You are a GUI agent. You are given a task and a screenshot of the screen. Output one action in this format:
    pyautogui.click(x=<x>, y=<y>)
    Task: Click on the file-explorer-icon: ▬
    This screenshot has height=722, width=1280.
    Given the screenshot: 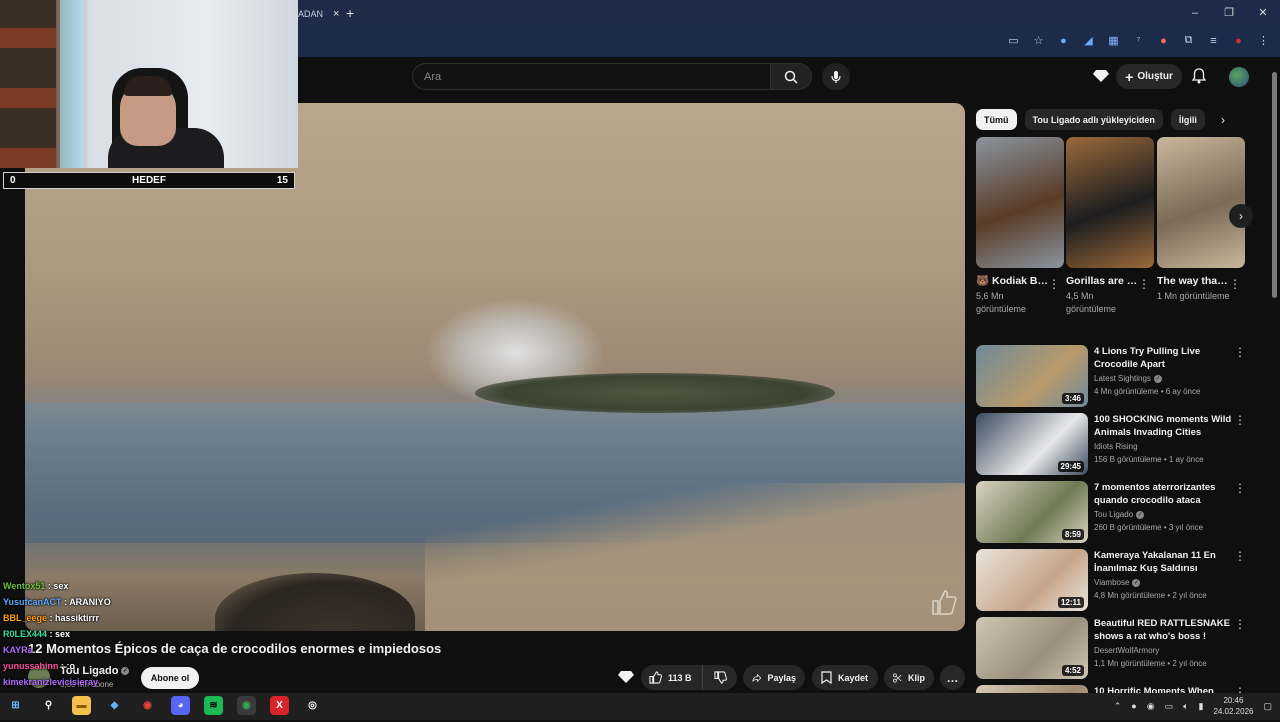 What is the action you would take?
    pyautogui.click(x=81, y=705)
    